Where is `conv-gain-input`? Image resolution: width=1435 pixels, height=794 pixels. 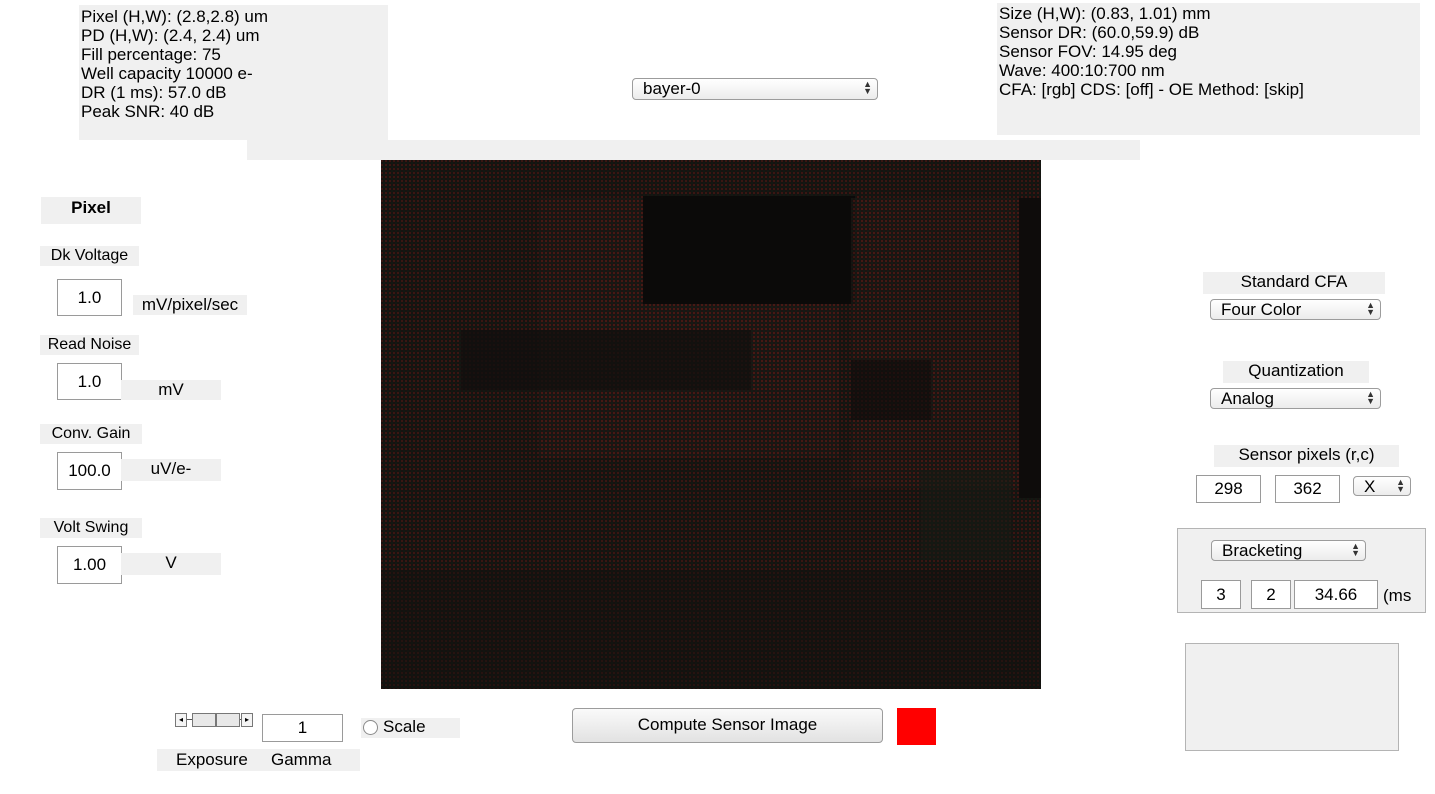 conv-gain-input is located at coordinates (89, 471).